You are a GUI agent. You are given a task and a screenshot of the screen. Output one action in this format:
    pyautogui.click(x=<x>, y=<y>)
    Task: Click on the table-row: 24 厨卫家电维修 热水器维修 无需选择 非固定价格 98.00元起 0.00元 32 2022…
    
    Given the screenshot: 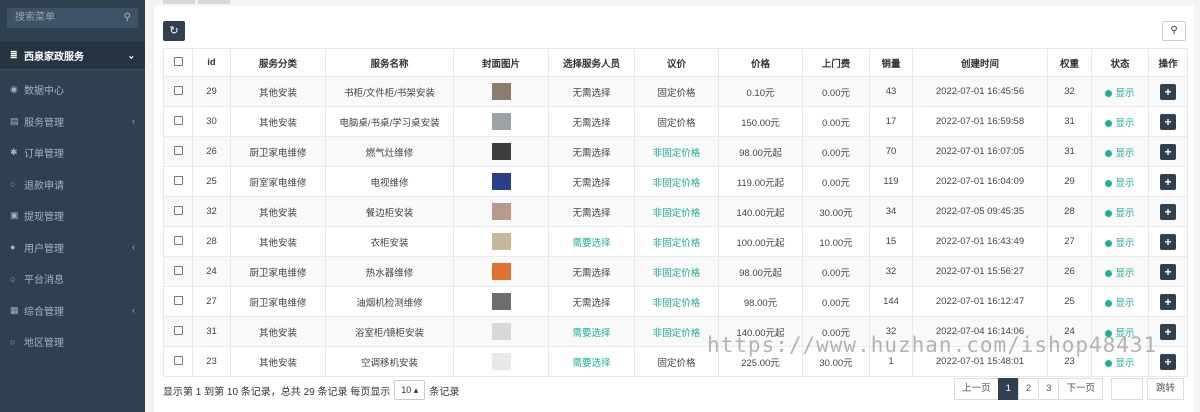 What is the action you would take?
    pyautogui.click(x=675, y=271)
    